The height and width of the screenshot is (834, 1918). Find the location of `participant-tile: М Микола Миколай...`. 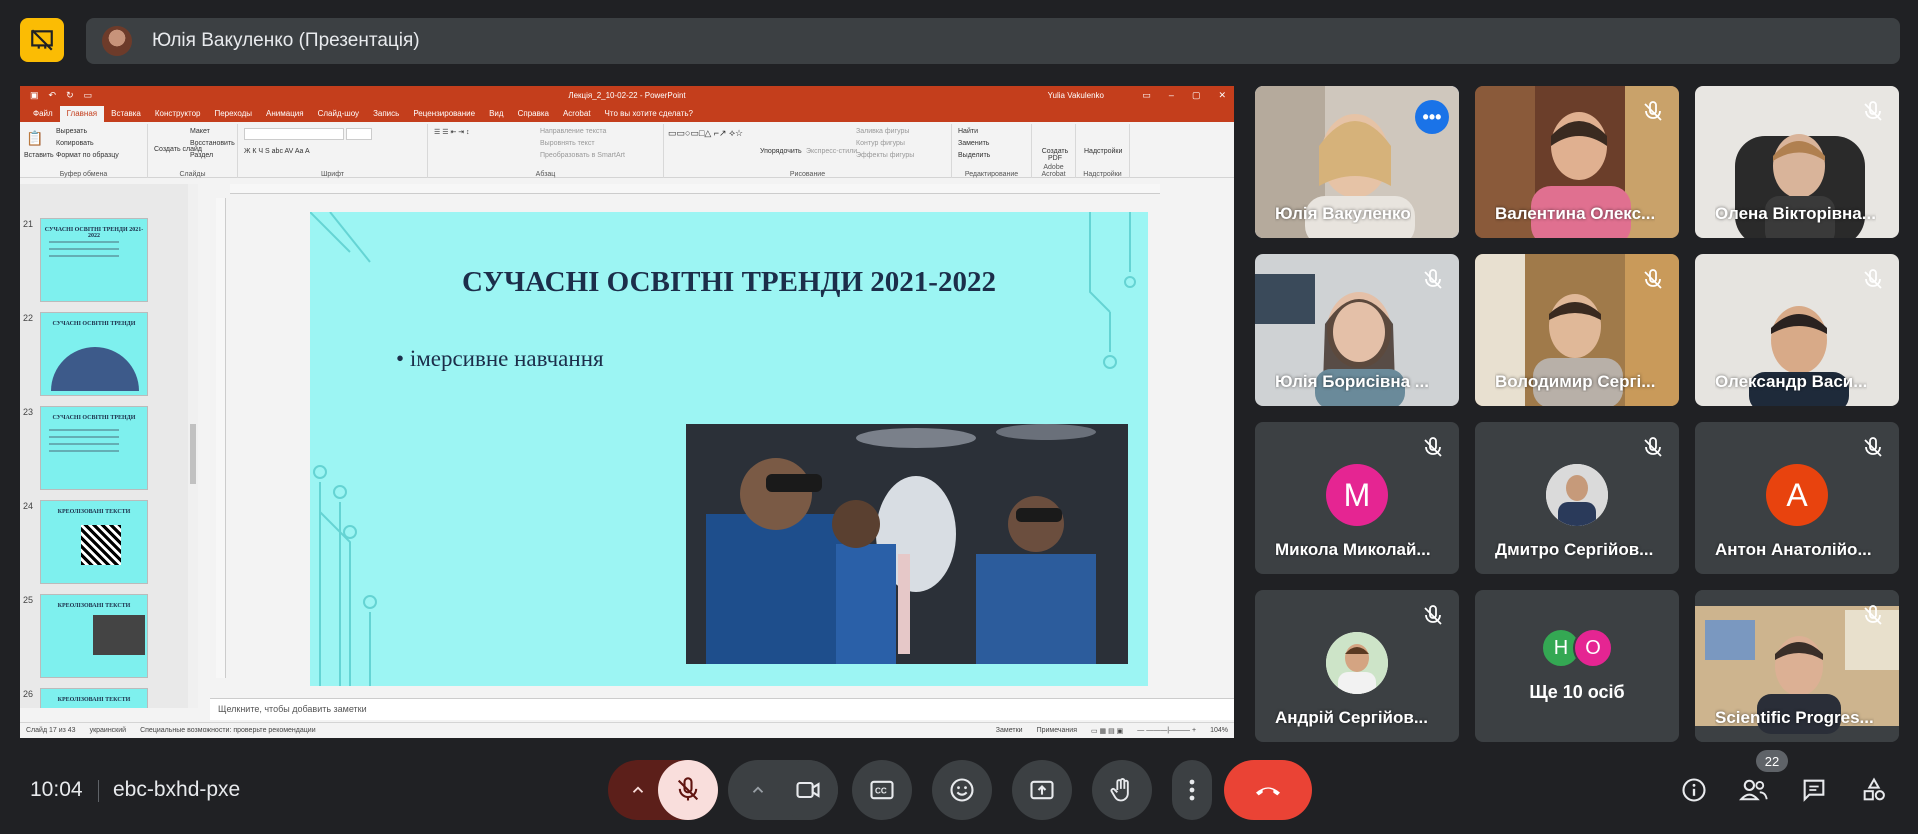

participant-tile: М Микола Миколай... is located at coordinates (1357, 498).